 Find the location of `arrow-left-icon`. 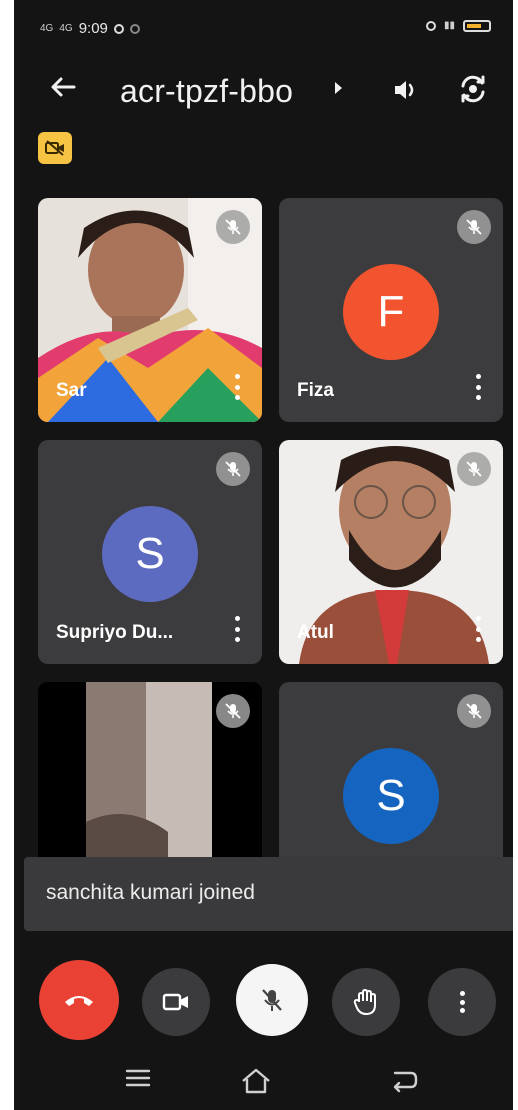

arrow-left-icon is located at coordinates (63, 87).